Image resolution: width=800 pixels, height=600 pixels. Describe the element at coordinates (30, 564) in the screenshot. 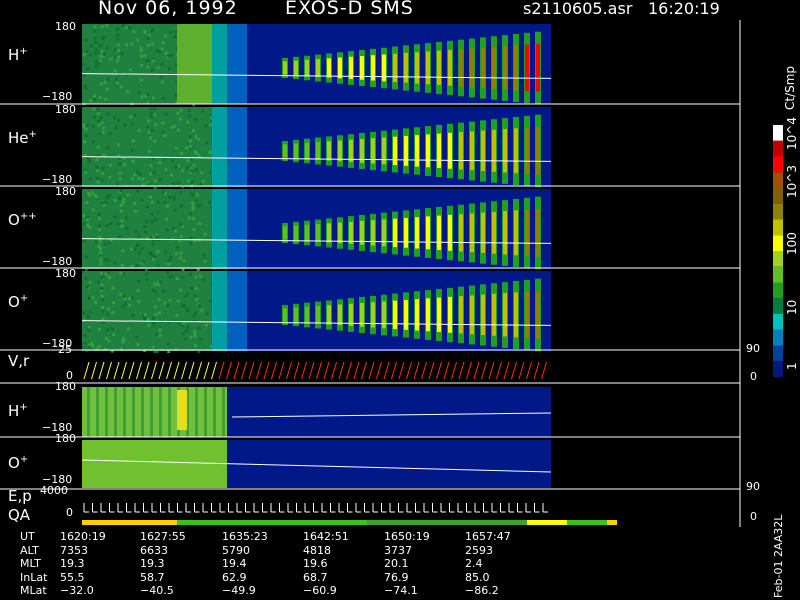

I see `orbit-info-name: MLT` at that location.